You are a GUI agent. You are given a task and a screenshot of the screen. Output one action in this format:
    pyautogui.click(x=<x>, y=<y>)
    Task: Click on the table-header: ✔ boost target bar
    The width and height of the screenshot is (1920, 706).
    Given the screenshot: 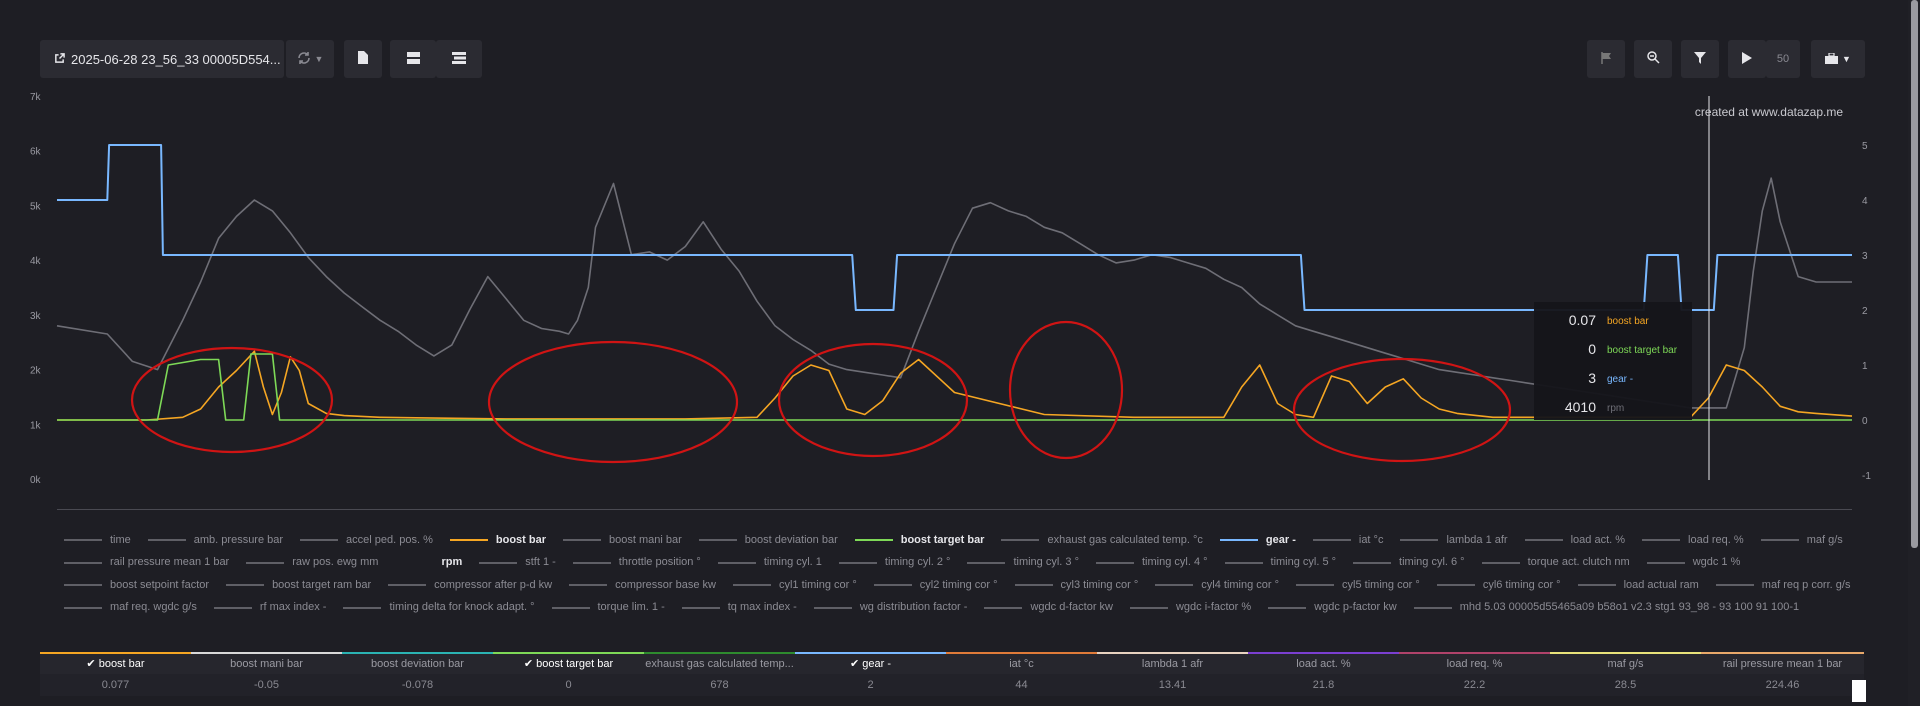 What is the action you would take?
    pyautogui.click(x=568, y=664)
    